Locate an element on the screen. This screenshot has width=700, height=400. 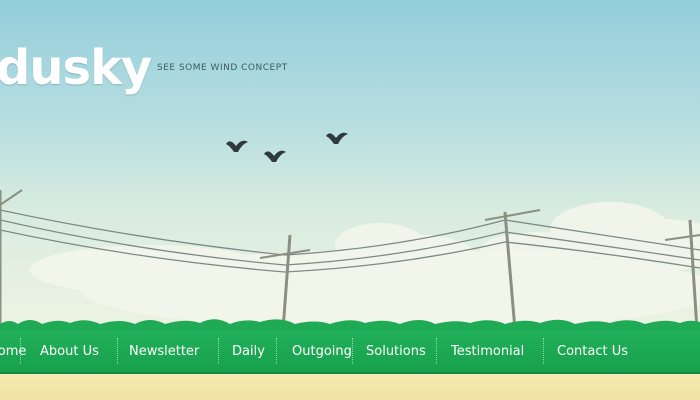
ground-strip is located at coordinates (350, 387).